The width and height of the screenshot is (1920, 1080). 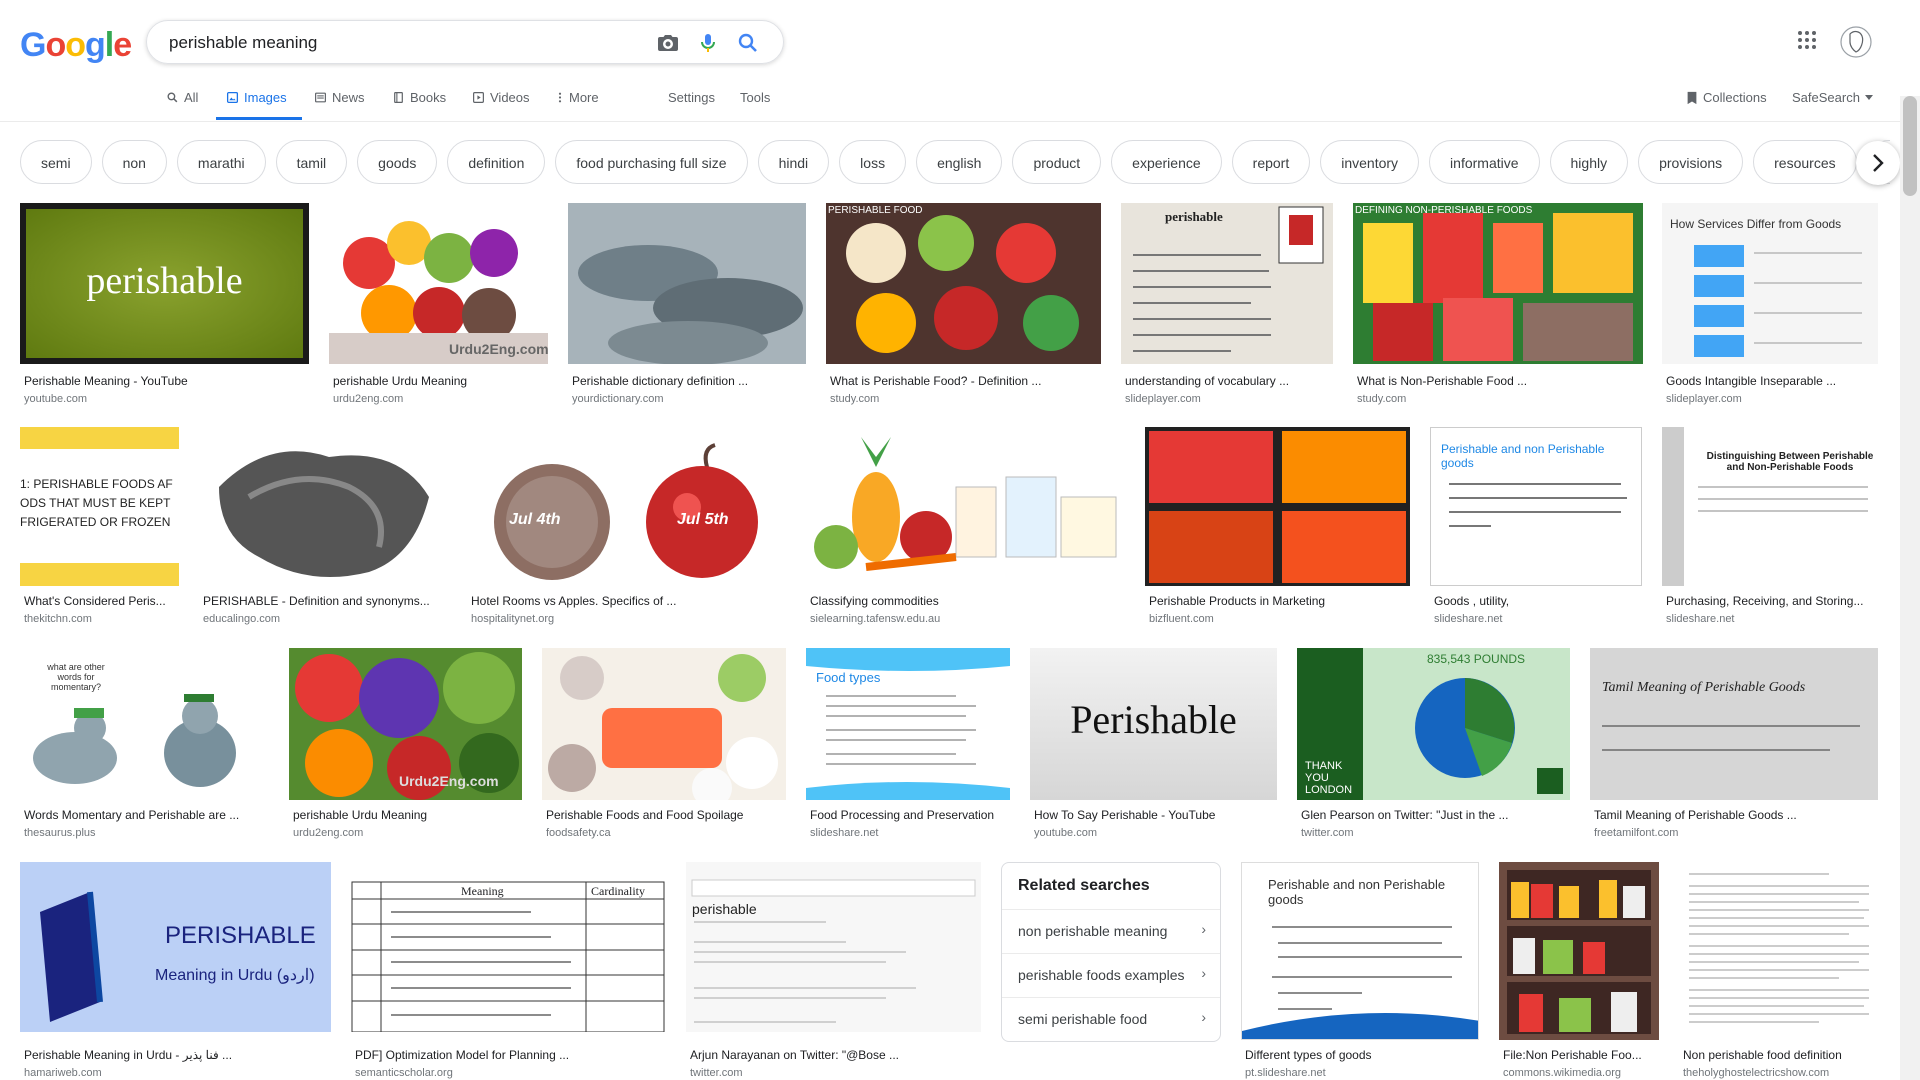 What do you see at coordinates (501, 97) in the screenshot?
I see `tab-videos: Videos` at bounding box center [501, 97].